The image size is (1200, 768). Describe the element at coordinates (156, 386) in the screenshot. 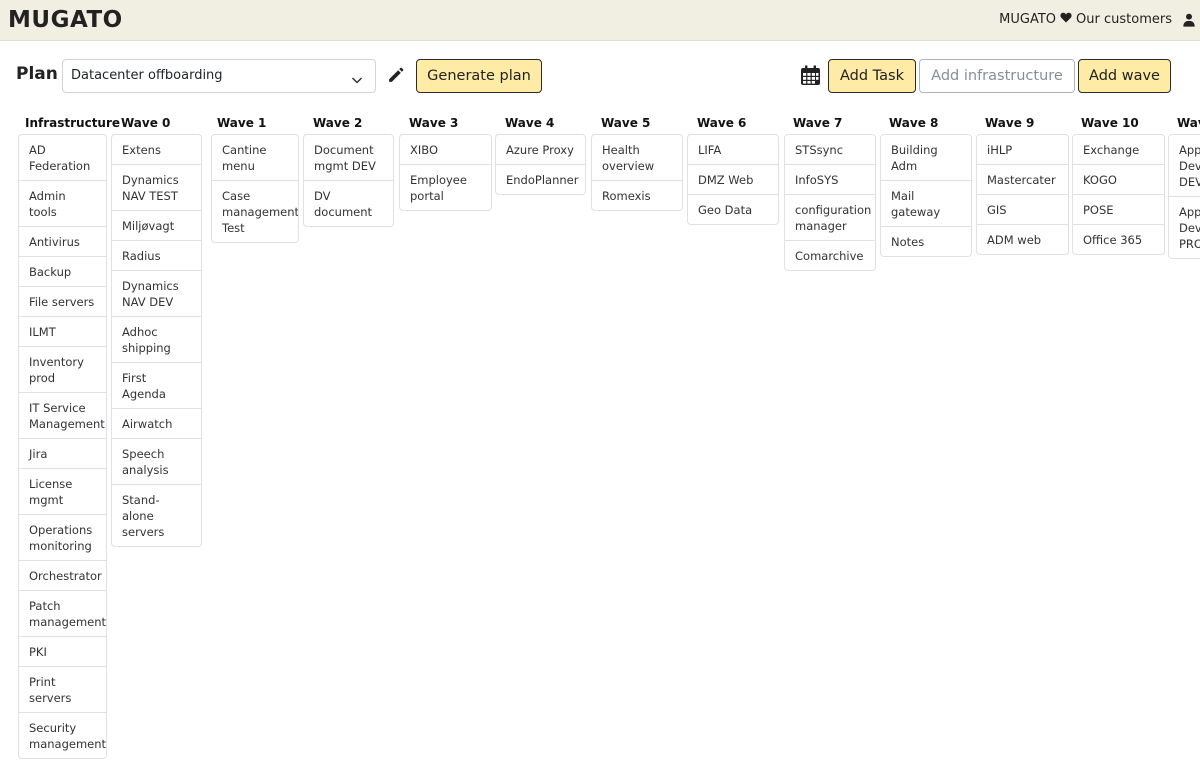

I see `task-card: First Agenda` at that location.